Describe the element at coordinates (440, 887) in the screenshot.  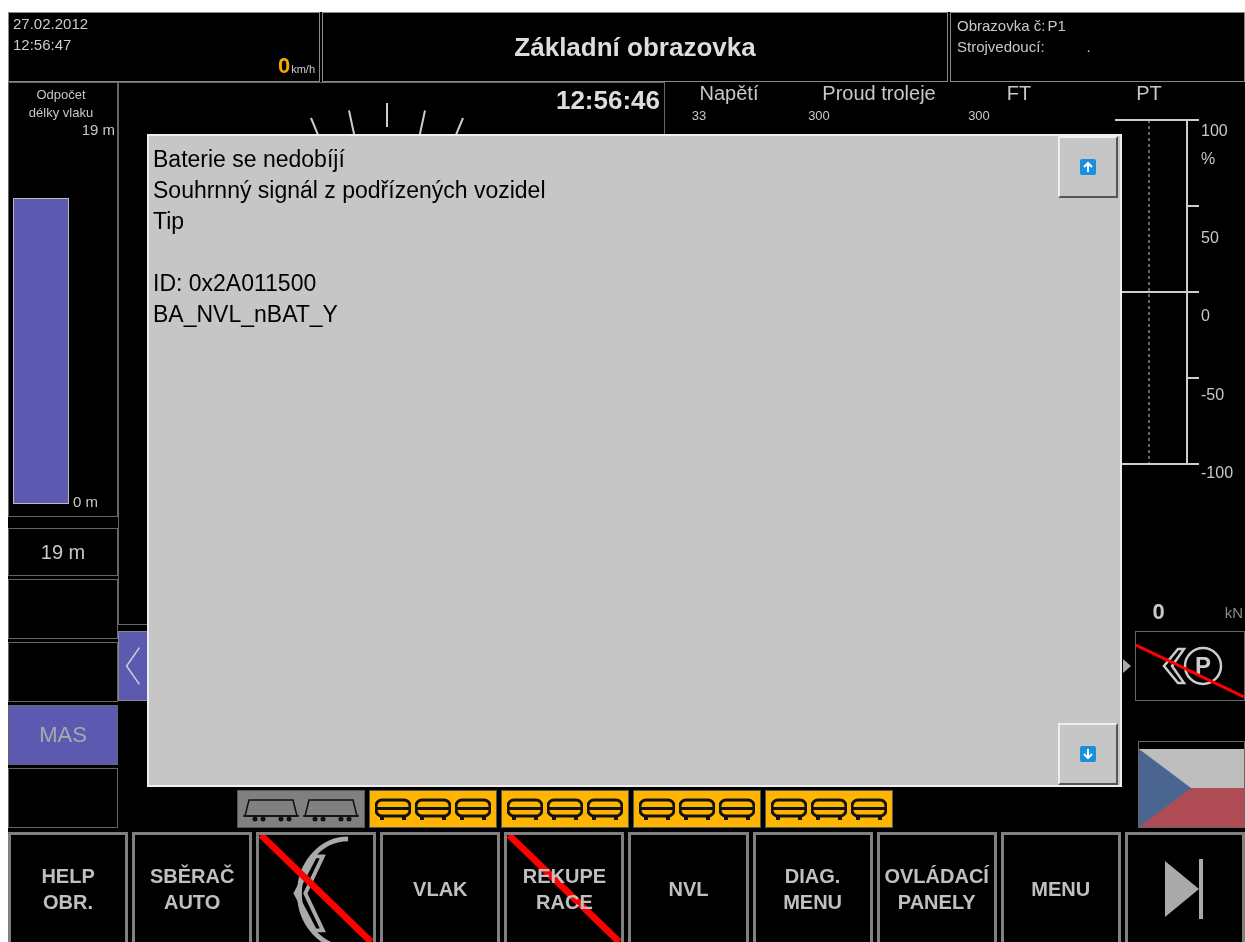
I see `softkey-button: VLAK` at that location.